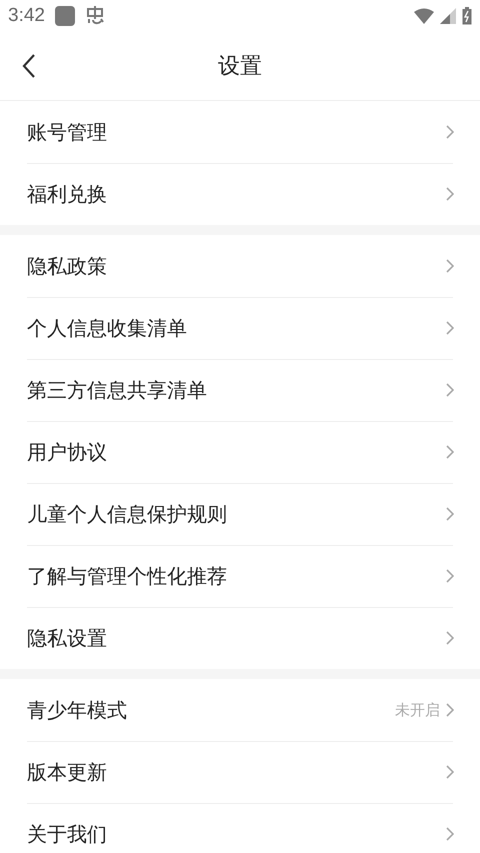 Image resolution: width=480 pixels, height=853 pixels. What do you see at coordinates (94, 16) in the screenshot?
I see `app-notification-icon` at bounding box center [94, 16].